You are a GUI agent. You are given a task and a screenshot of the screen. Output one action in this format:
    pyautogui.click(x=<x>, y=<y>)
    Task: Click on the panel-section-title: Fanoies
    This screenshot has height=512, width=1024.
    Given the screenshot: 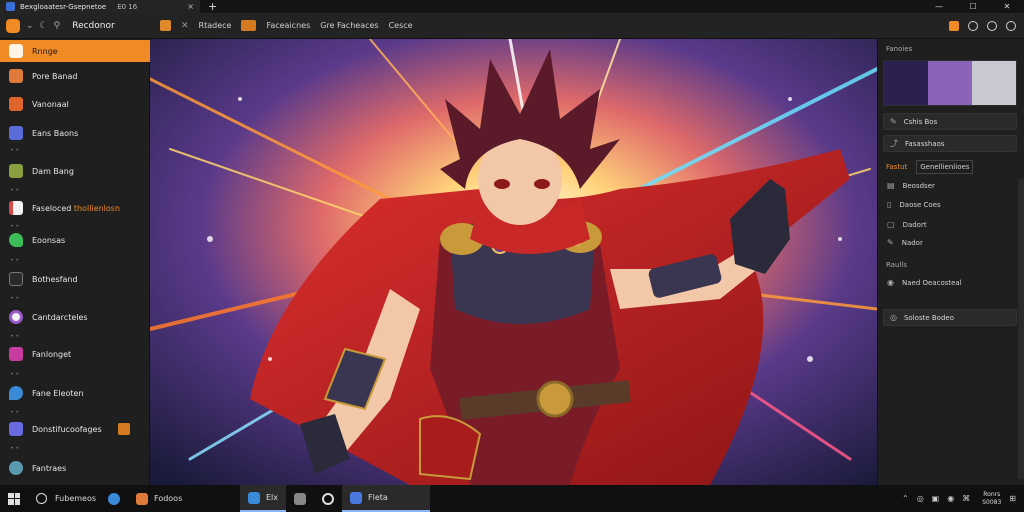 What is the action you would take?
    pyautogui.click(x=899, y=49)
    